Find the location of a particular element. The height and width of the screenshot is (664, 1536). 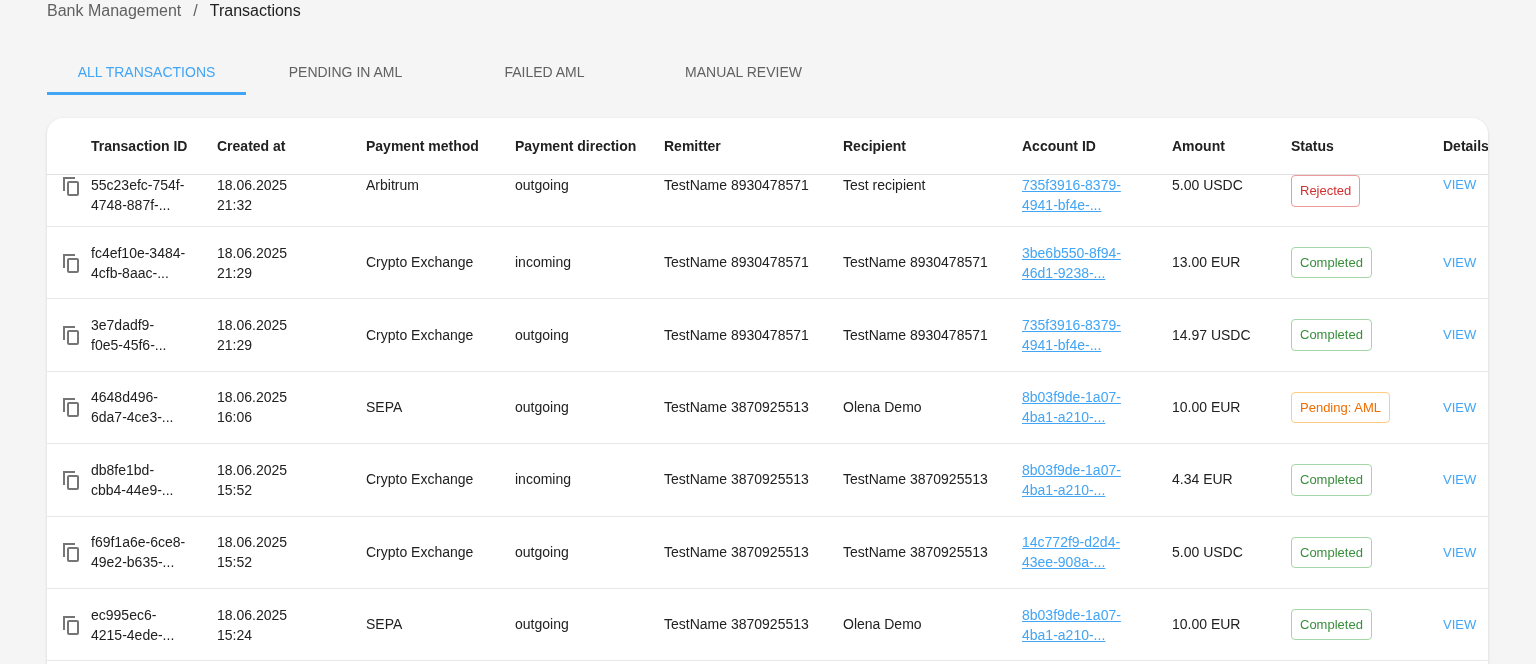

column-header: Payment method is located at coordinates (423, 146).